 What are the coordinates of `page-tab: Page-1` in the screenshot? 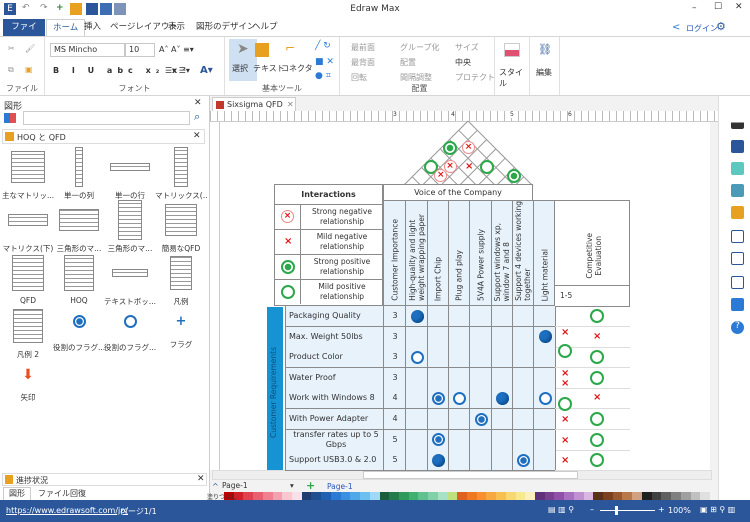 It's located at (340, 486).